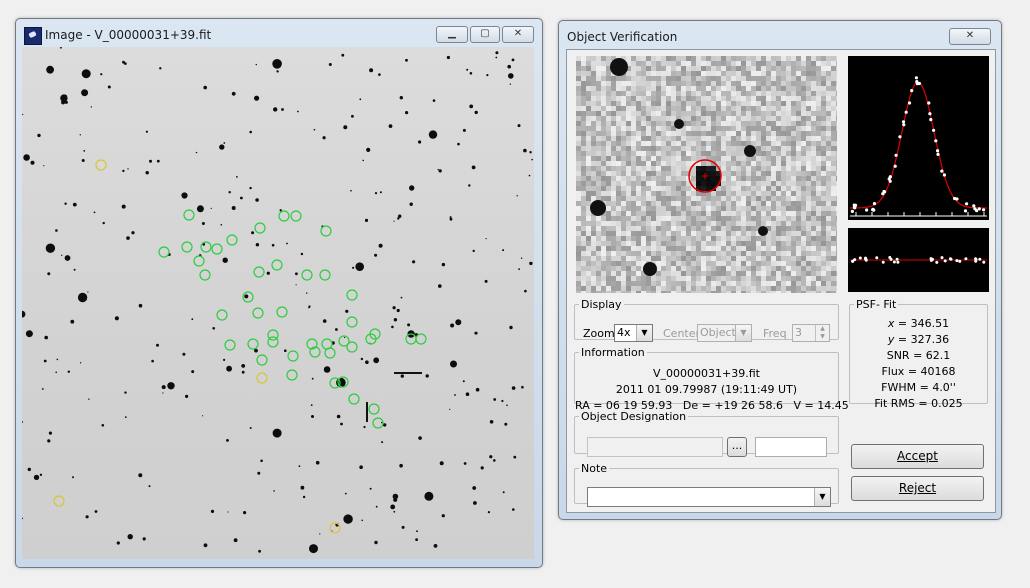  I want to click on reject-button: Reject, so click(917, 488).